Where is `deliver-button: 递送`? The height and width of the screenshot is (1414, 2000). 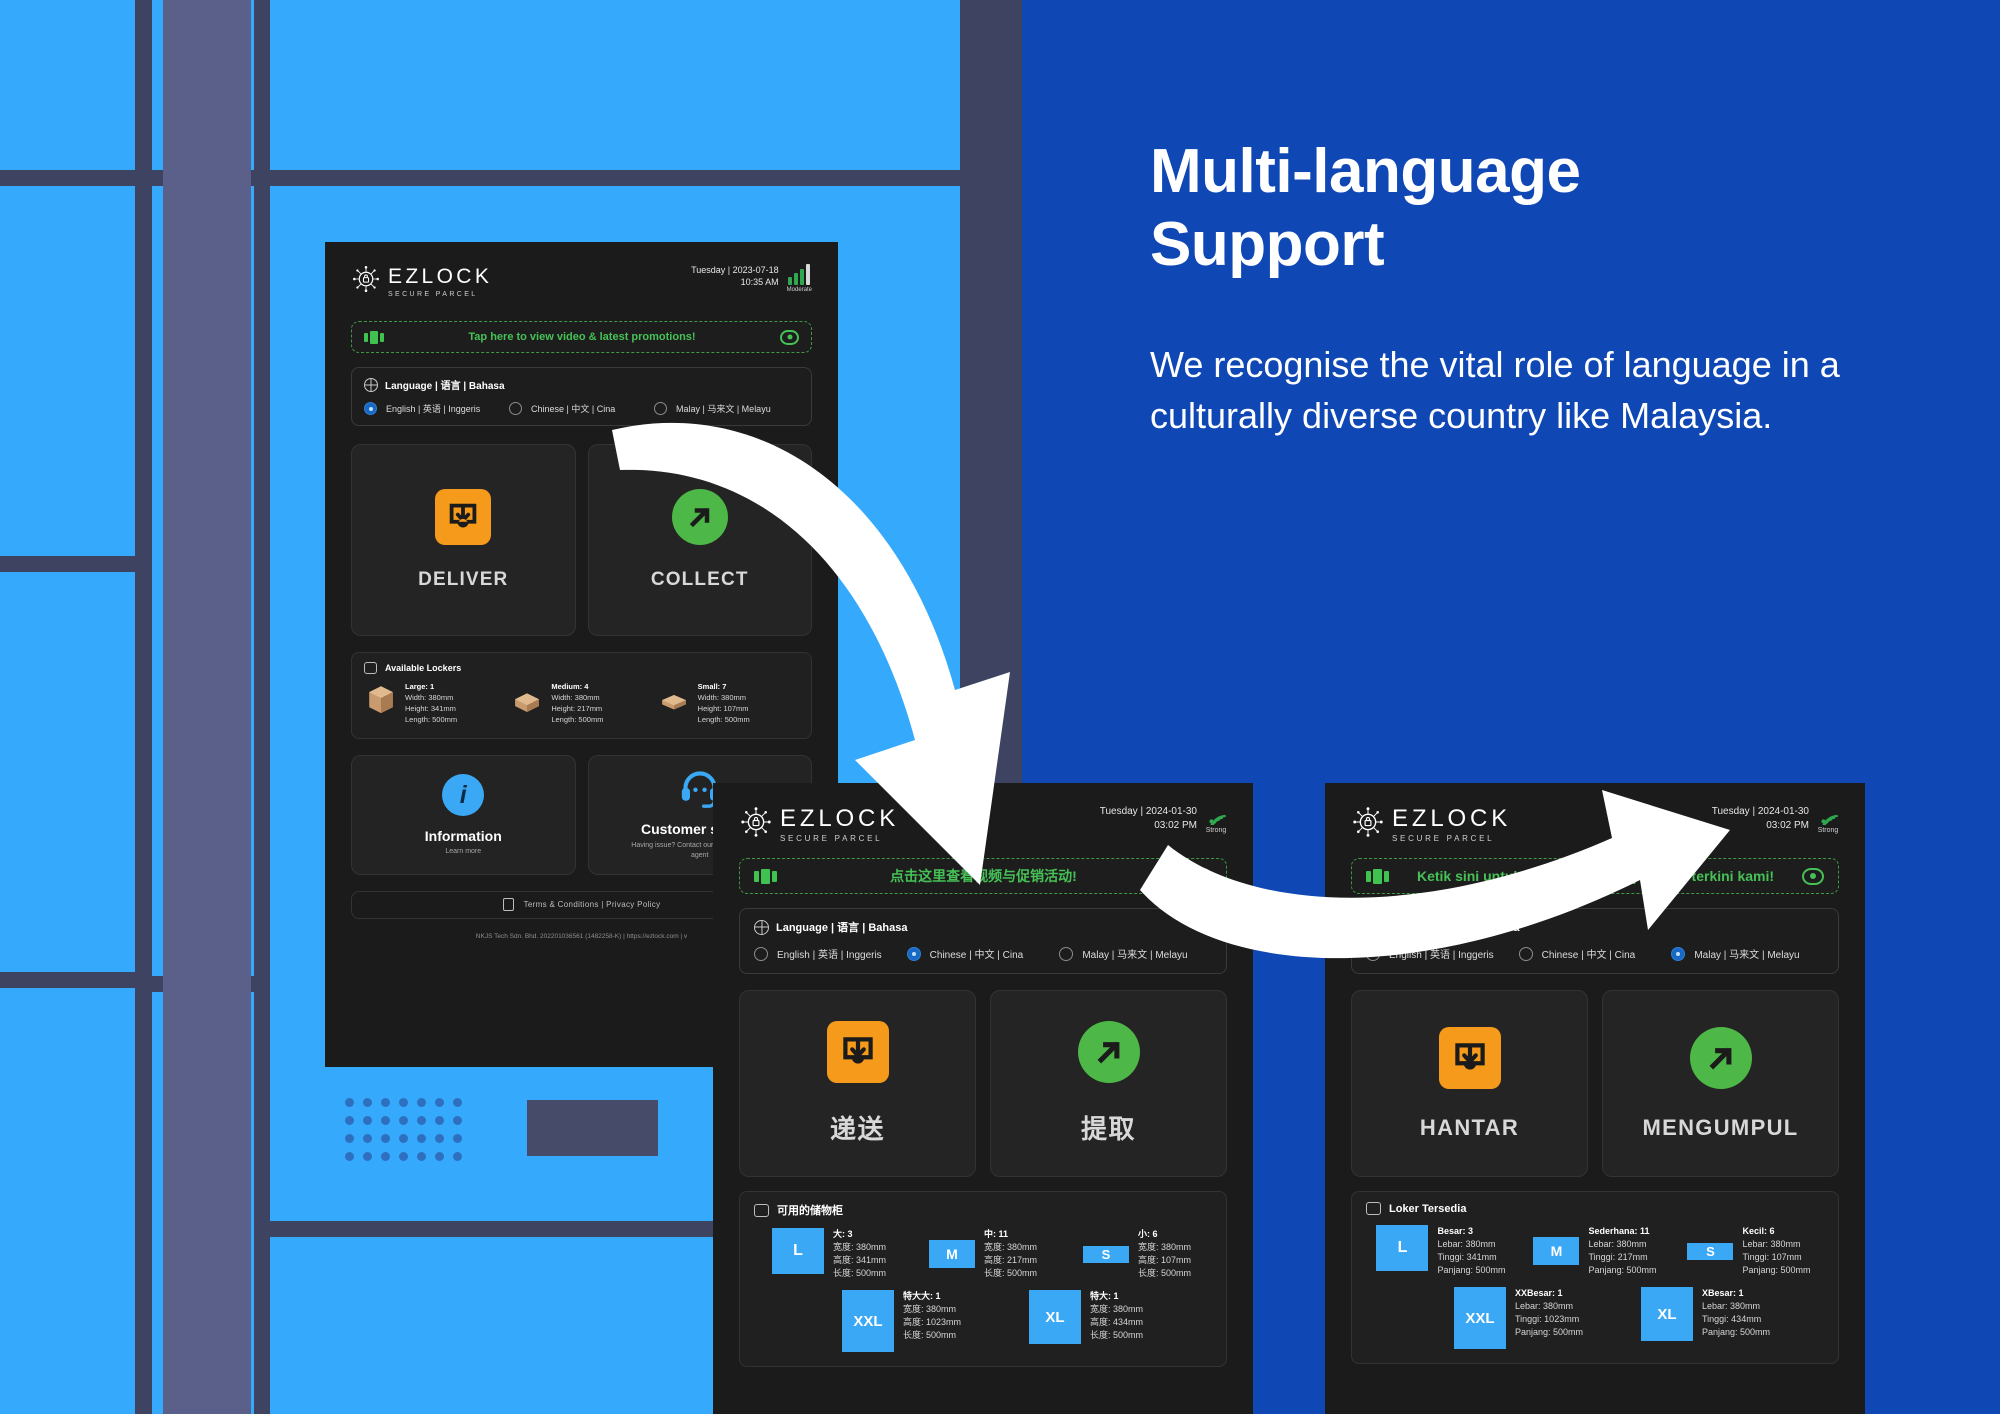 deliver-button: 递送 is located at coordinates (857, 1083).